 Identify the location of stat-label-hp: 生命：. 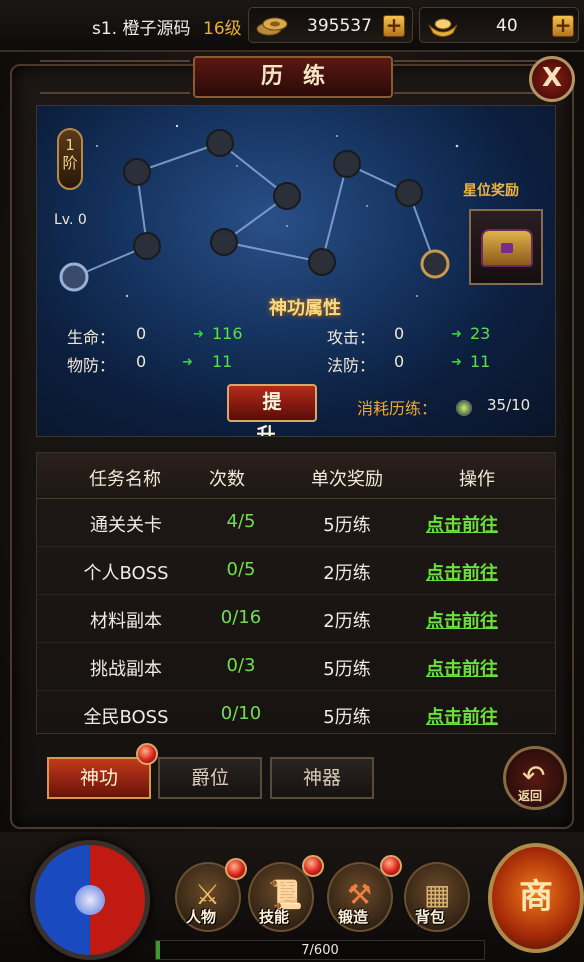
(91, 337).